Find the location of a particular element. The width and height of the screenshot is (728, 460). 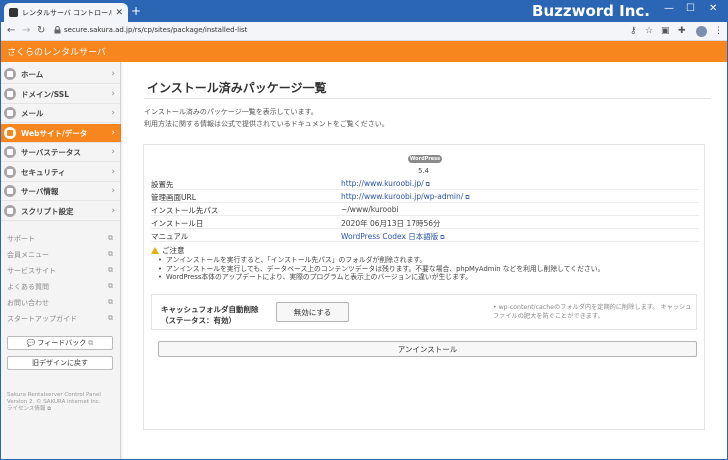

info-row-install-location: 設置先 http://www.kuroobi.jp/⧉ is located at coordinates (425, 183).